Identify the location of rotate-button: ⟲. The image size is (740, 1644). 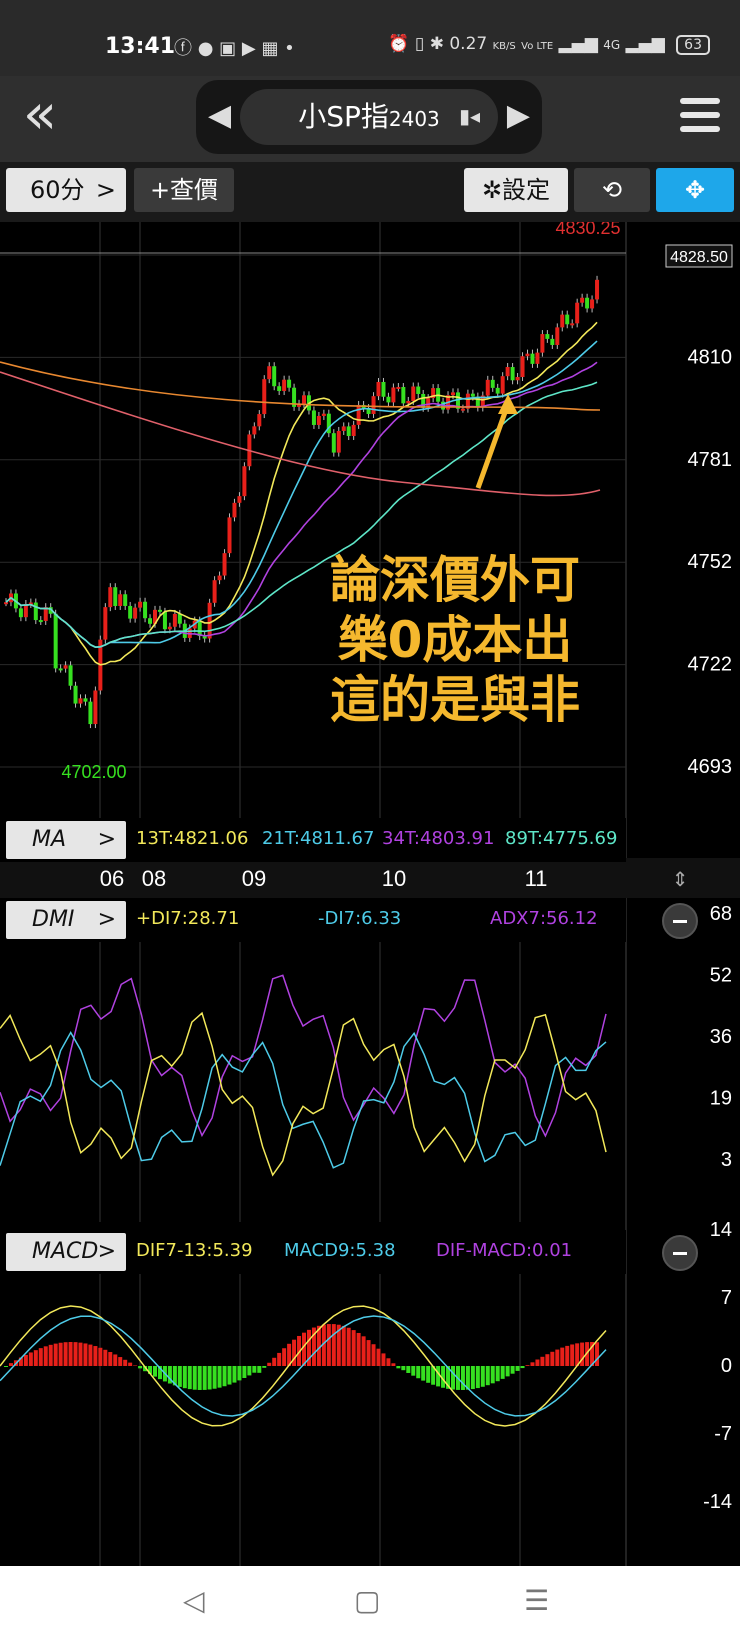
(612, 190).